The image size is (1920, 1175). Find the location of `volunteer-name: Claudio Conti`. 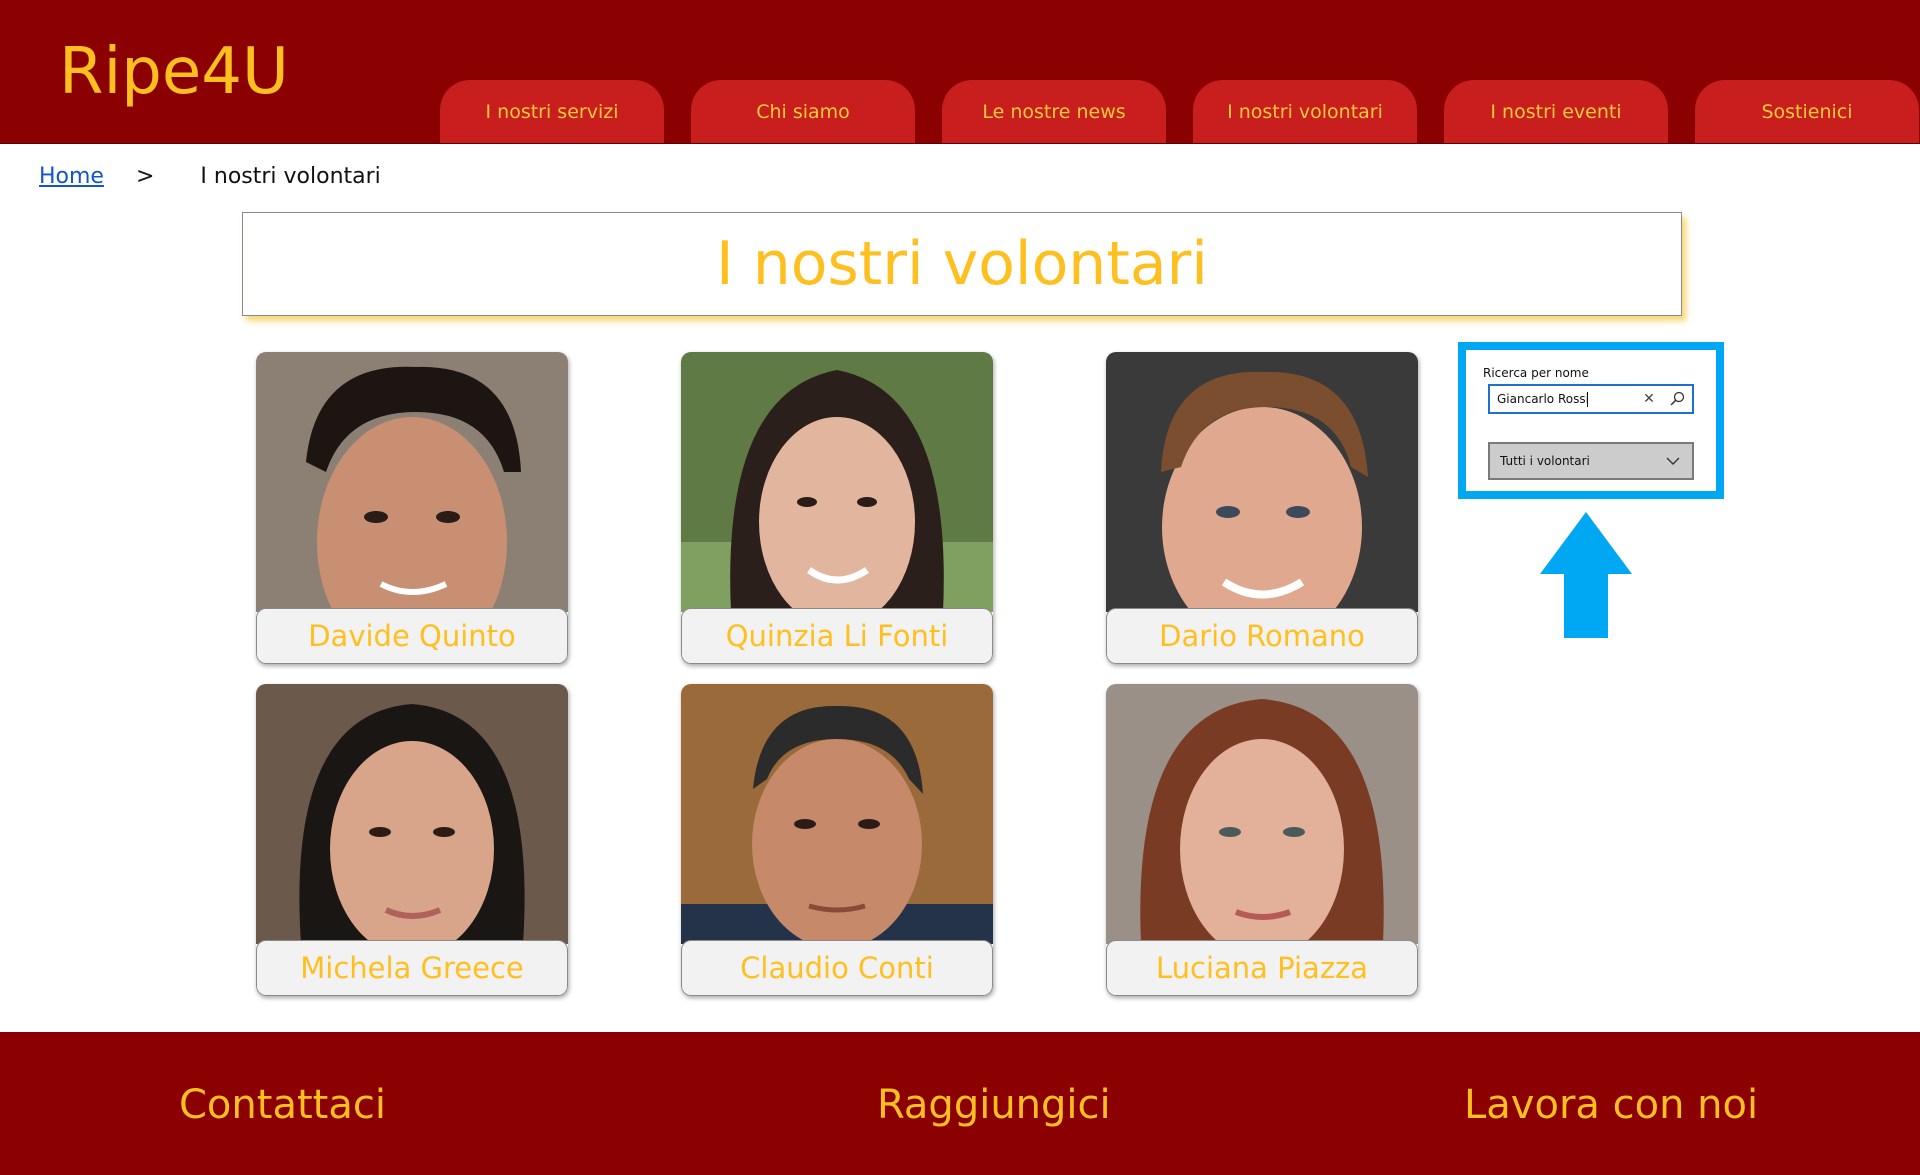

volunteer-name: Claudio Conti is located at coordinates (837, 968).